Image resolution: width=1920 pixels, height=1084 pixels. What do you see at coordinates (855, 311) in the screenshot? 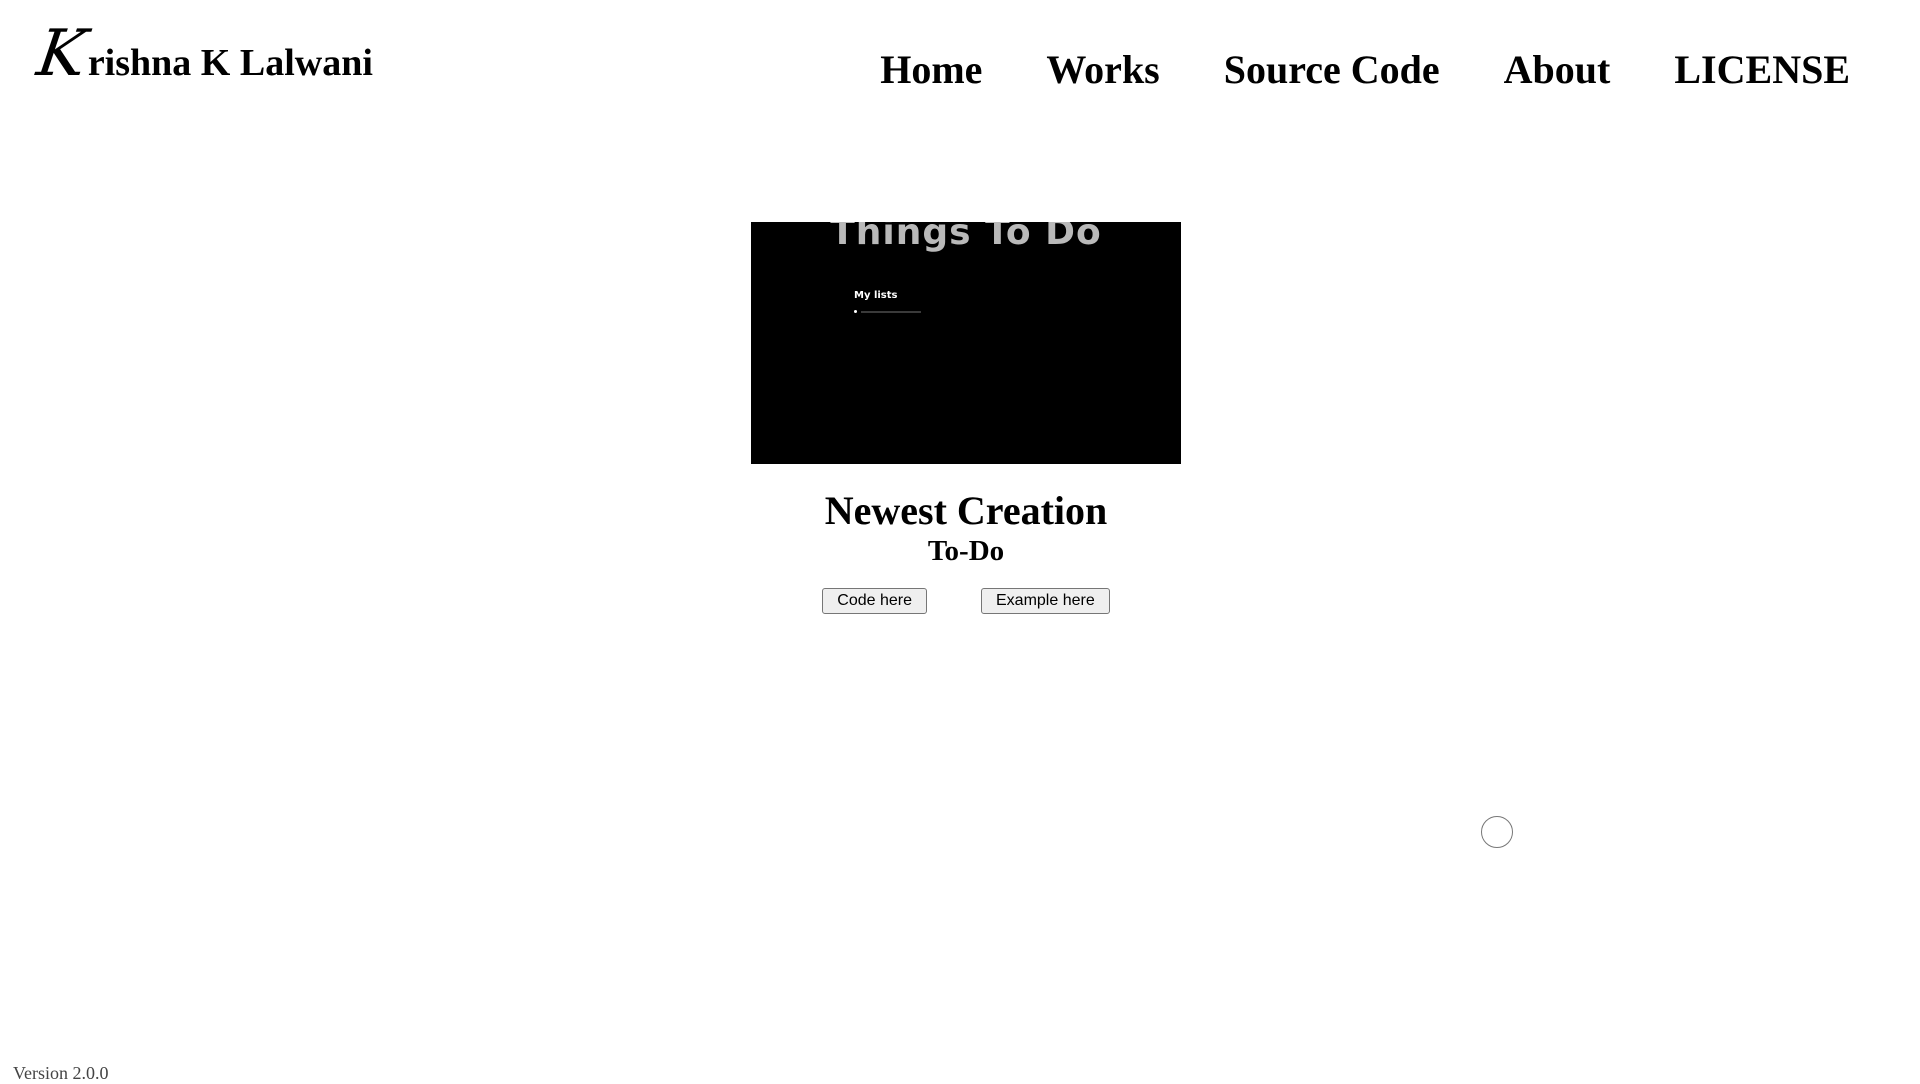
I see `preview-bullet` at bounding box center [855, 311].